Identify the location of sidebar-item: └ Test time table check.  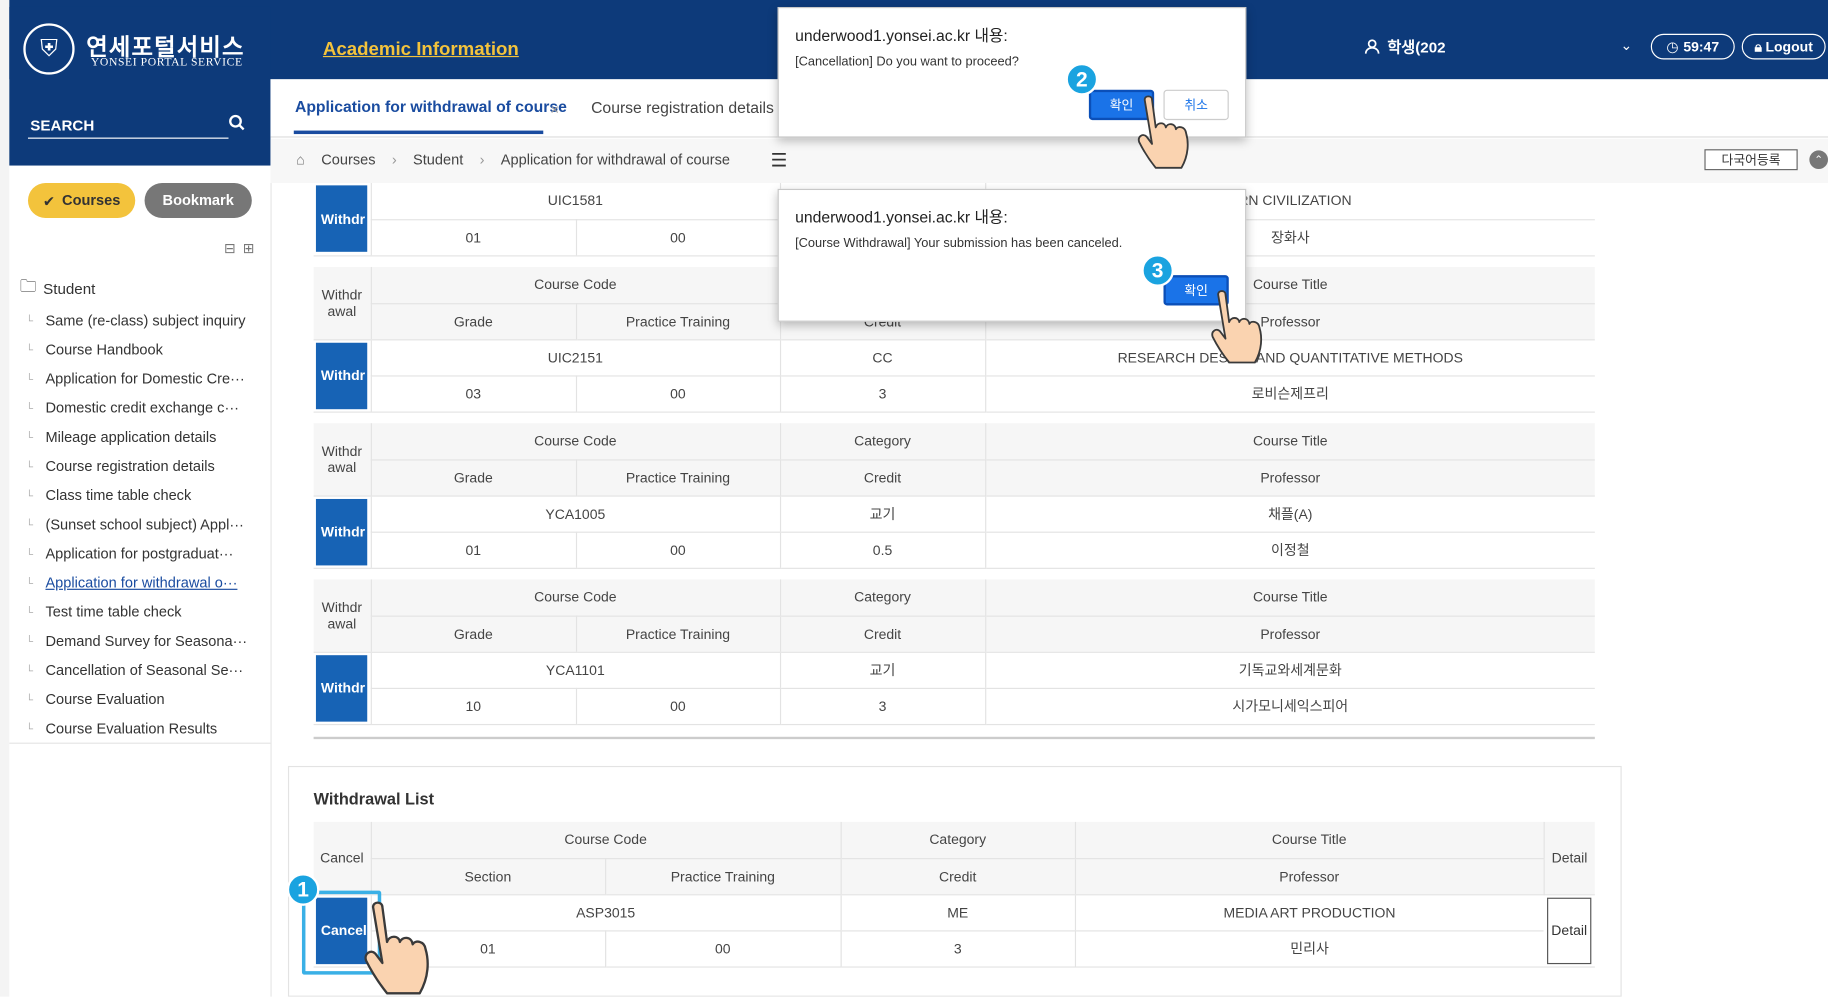
(148, 611).